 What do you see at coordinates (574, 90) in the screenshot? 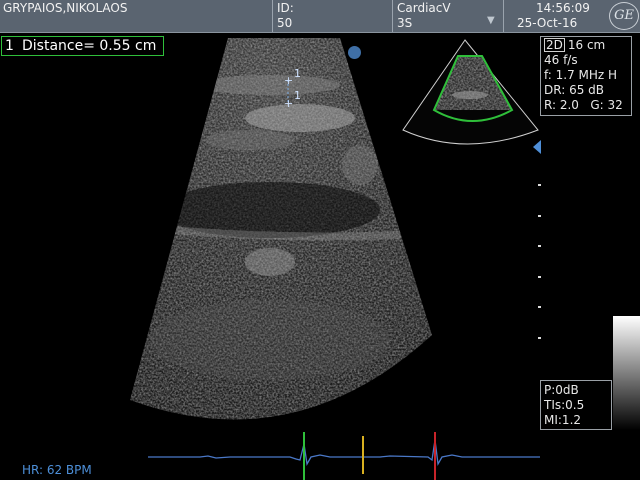
I see `dynamic-range: DR: 65 dB` at bounding box center [574, 90].